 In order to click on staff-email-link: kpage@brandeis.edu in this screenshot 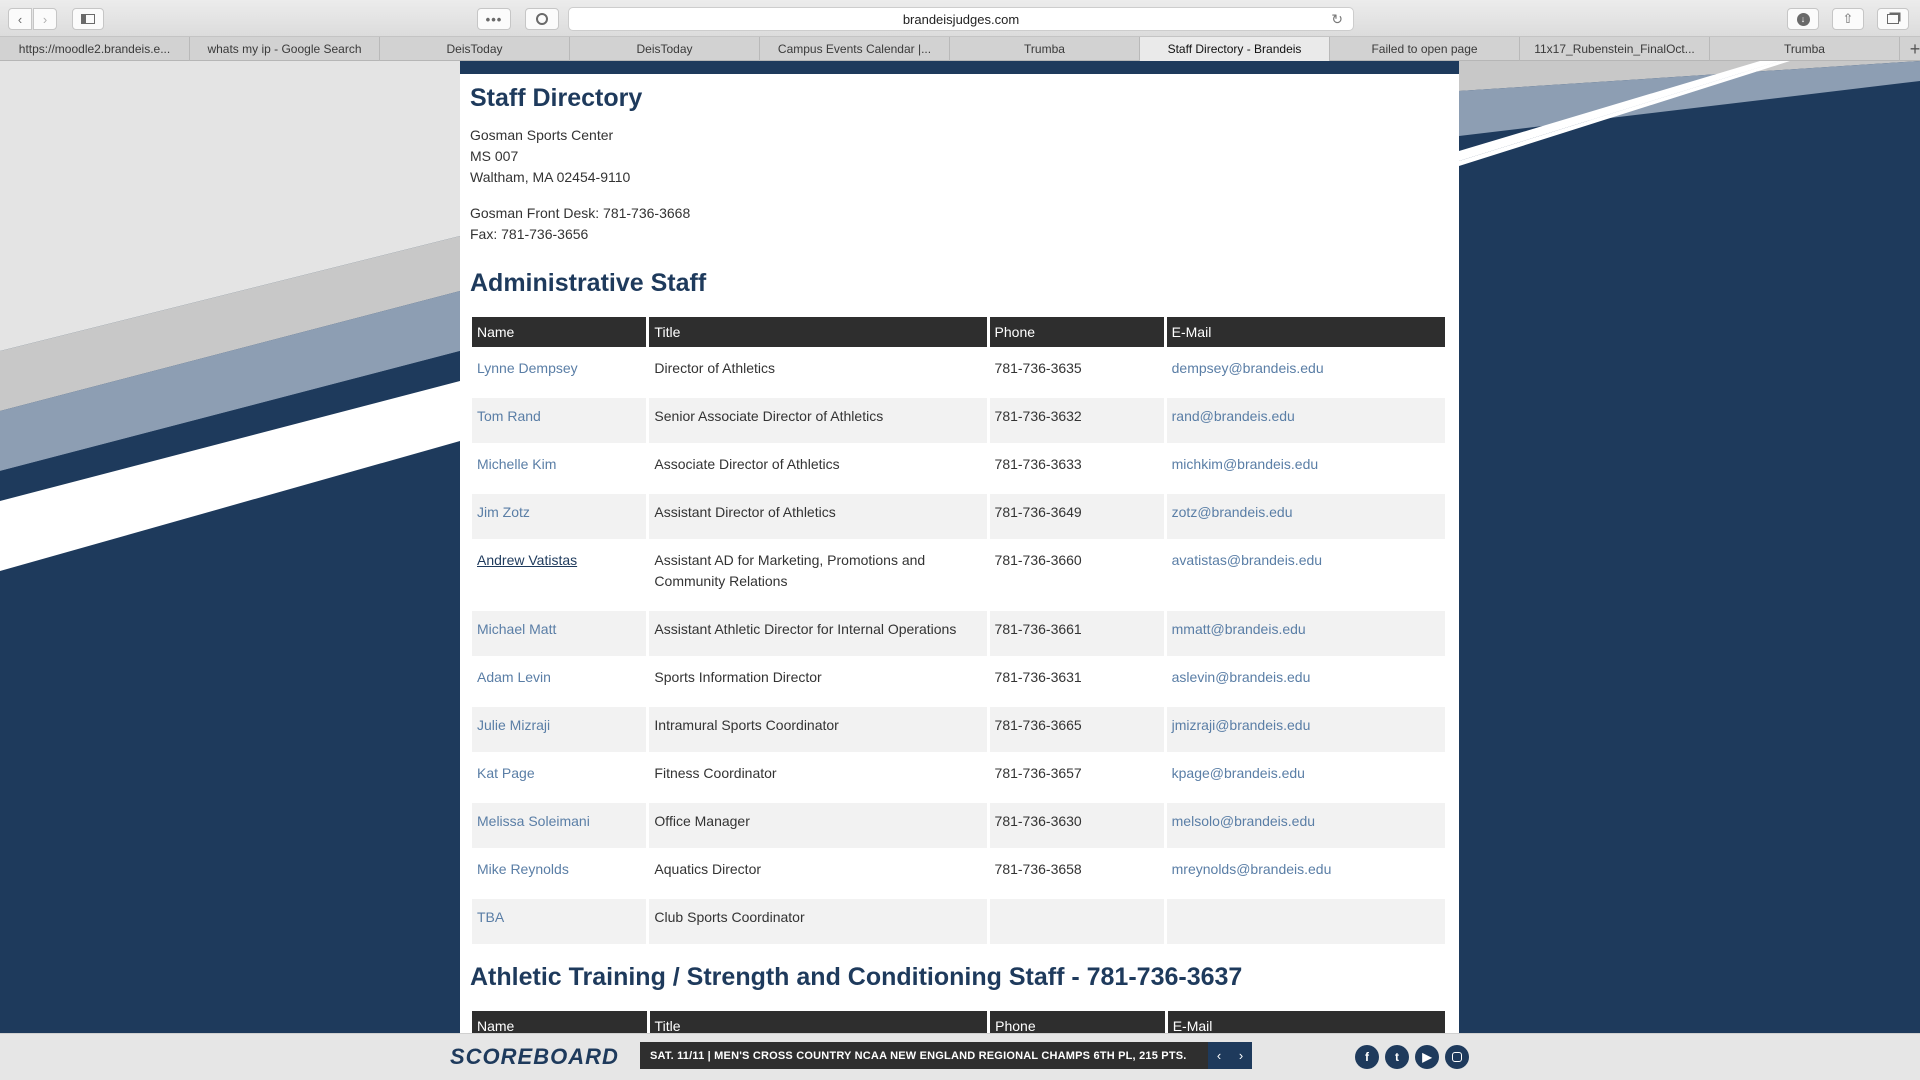, I will do `click(1238, 773)`.